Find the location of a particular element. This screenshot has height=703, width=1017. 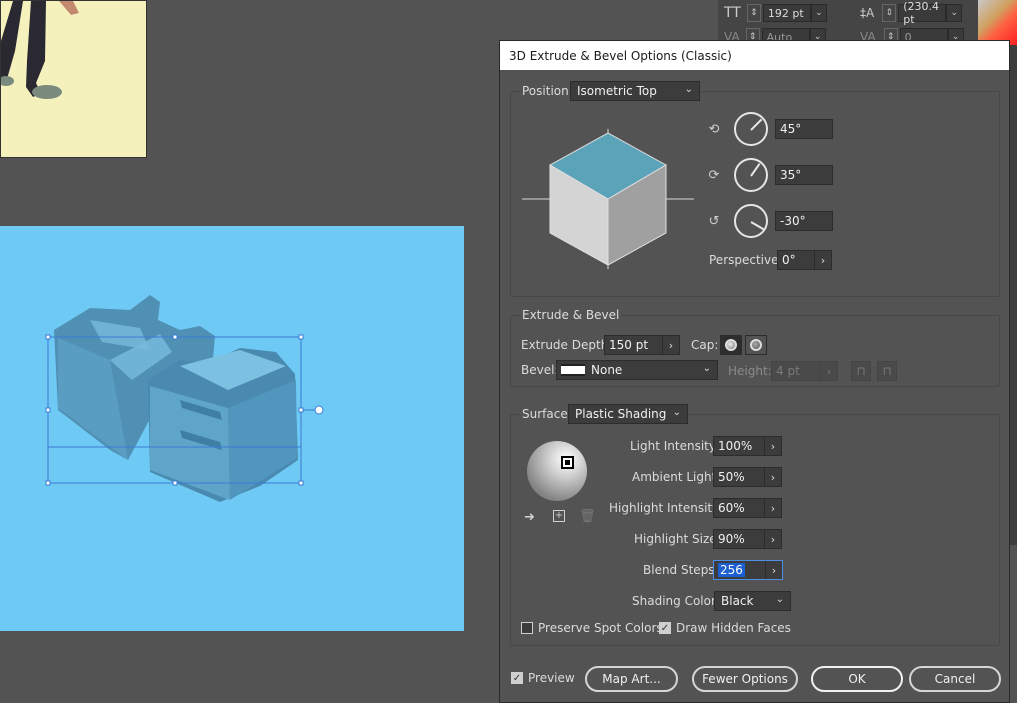

leading-spinner: ⇕ is located at coordinates (889, 13).